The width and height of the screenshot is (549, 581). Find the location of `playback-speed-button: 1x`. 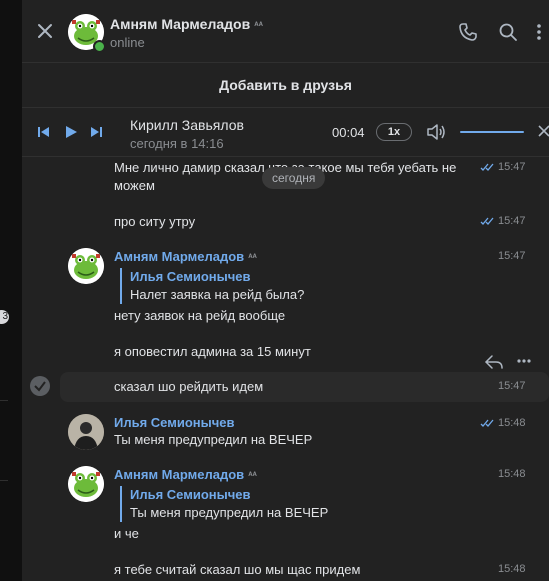

playback-speed-button: 1x is located at coordinates (394, 132).